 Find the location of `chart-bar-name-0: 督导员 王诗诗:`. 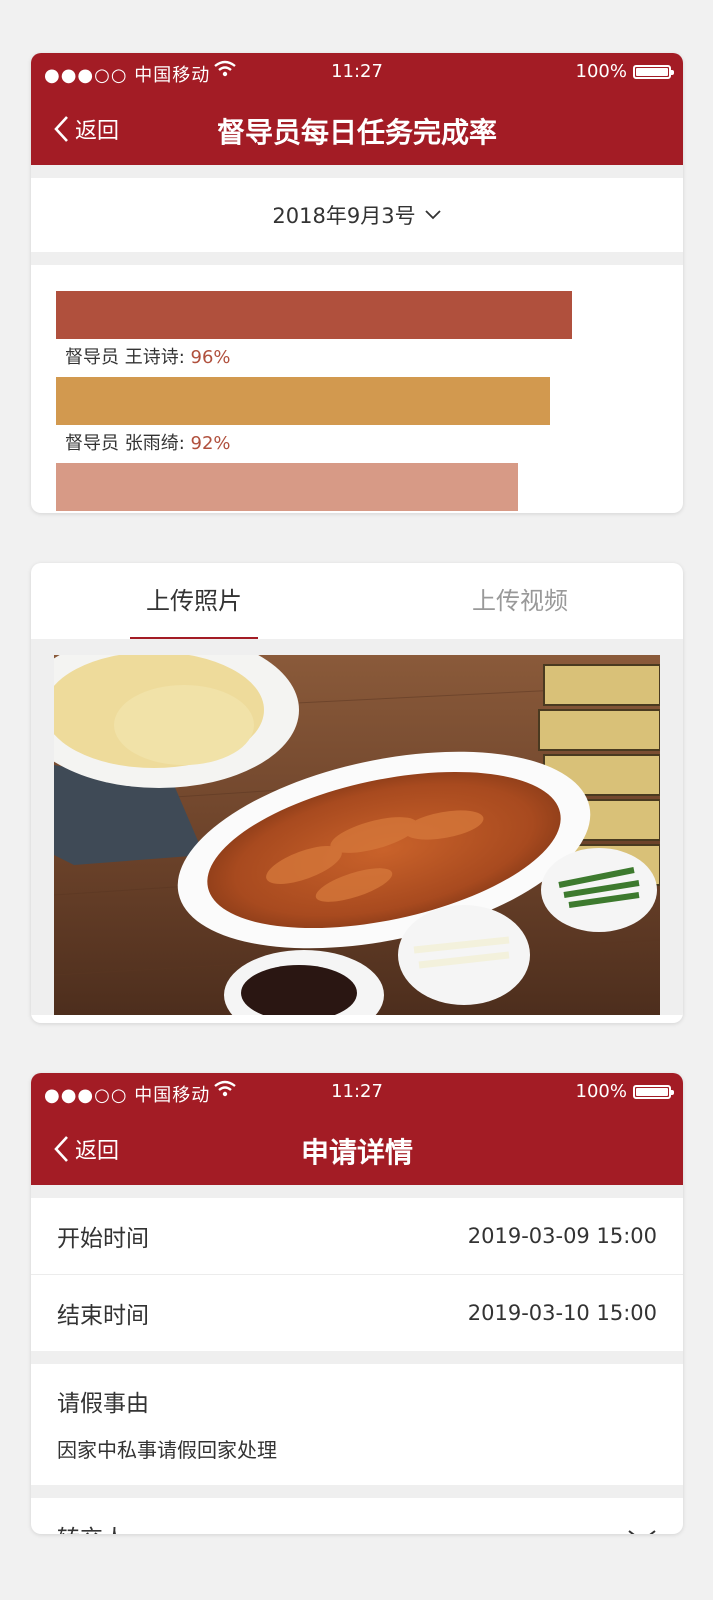

chart-bar-name-0: 督导员 王诗诗: is located at coordinates (128, 357).